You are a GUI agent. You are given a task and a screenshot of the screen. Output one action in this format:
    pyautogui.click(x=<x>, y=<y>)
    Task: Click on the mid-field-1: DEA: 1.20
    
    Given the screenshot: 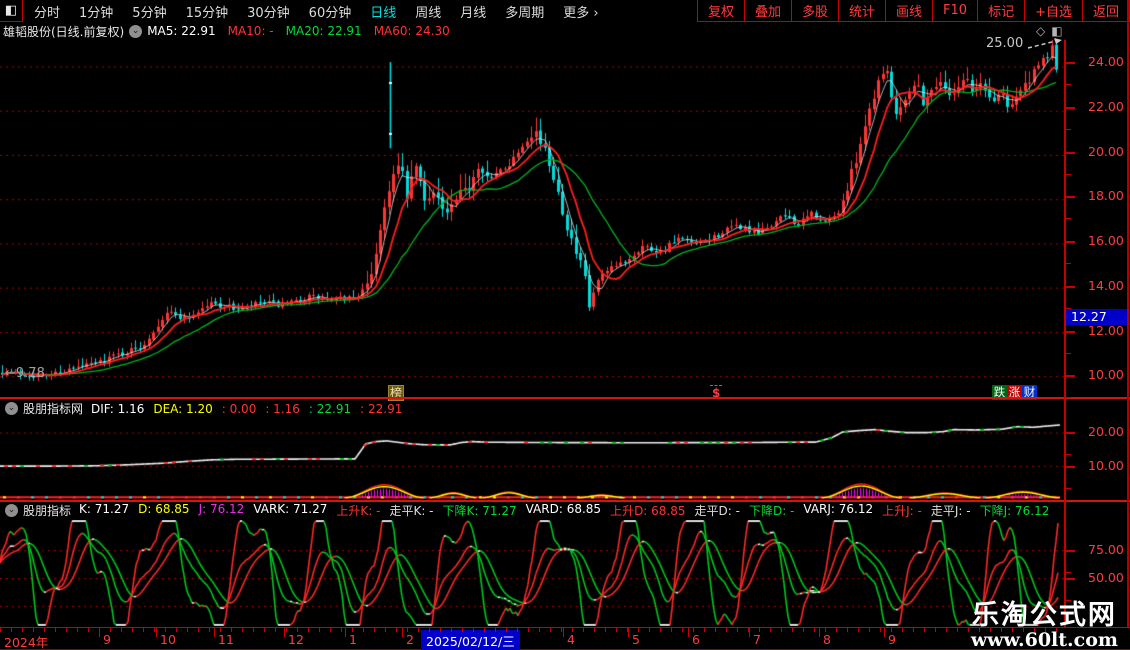 What is the action you would take?
    pyautogui.click(x=183, y=408)
    